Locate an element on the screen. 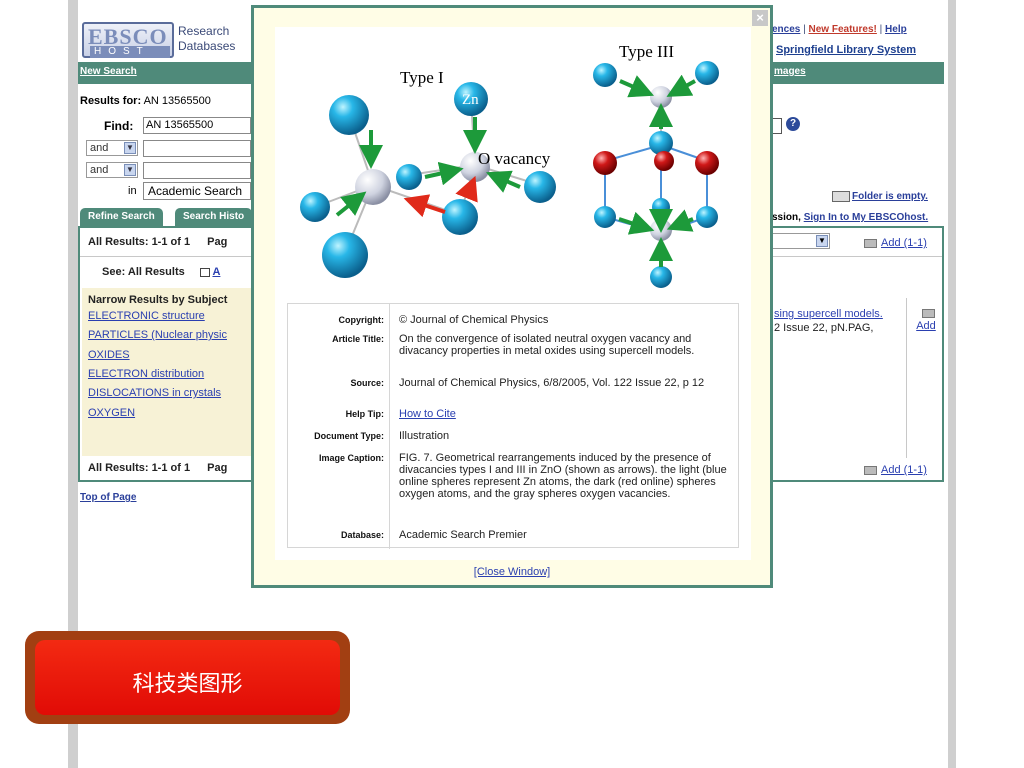  top-links: ences | New Features! | Help is located at coordinates (839, 29).